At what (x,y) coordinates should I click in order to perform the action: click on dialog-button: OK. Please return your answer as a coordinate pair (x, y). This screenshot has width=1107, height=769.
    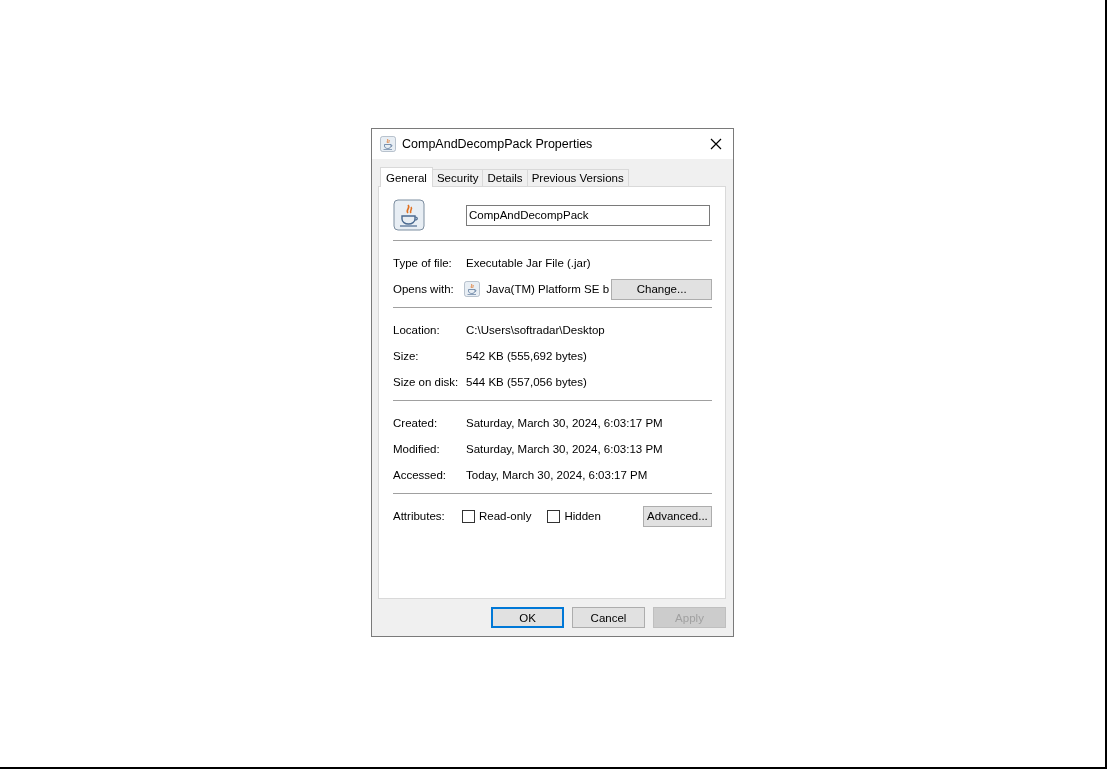
    Looking at the image, I should click on (527, 617).